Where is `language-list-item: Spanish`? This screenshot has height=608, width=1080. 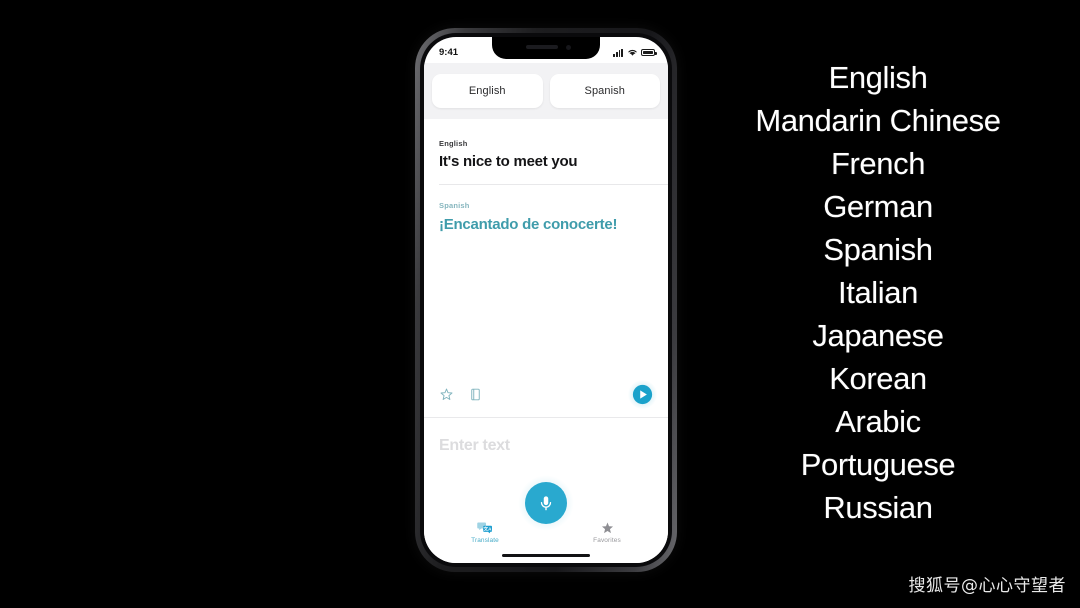 language-list-item: Spanish is located at coordinates (878, 249).